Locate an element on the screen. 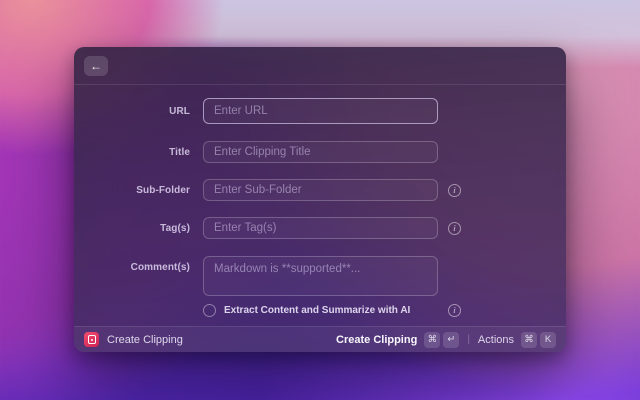 The image size is (640, 400). form-row-title: Title is located at coordinates (320, 152).